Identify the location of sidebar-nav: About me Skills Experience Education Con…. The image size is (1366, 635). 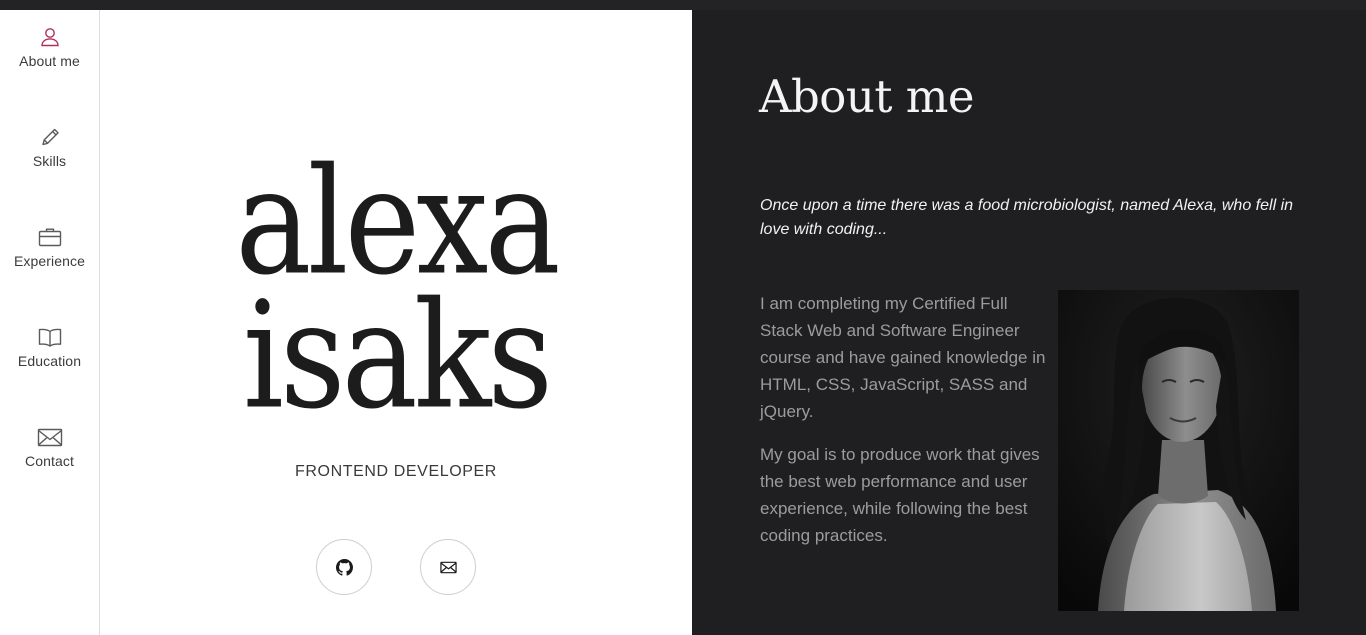
(50, 322).